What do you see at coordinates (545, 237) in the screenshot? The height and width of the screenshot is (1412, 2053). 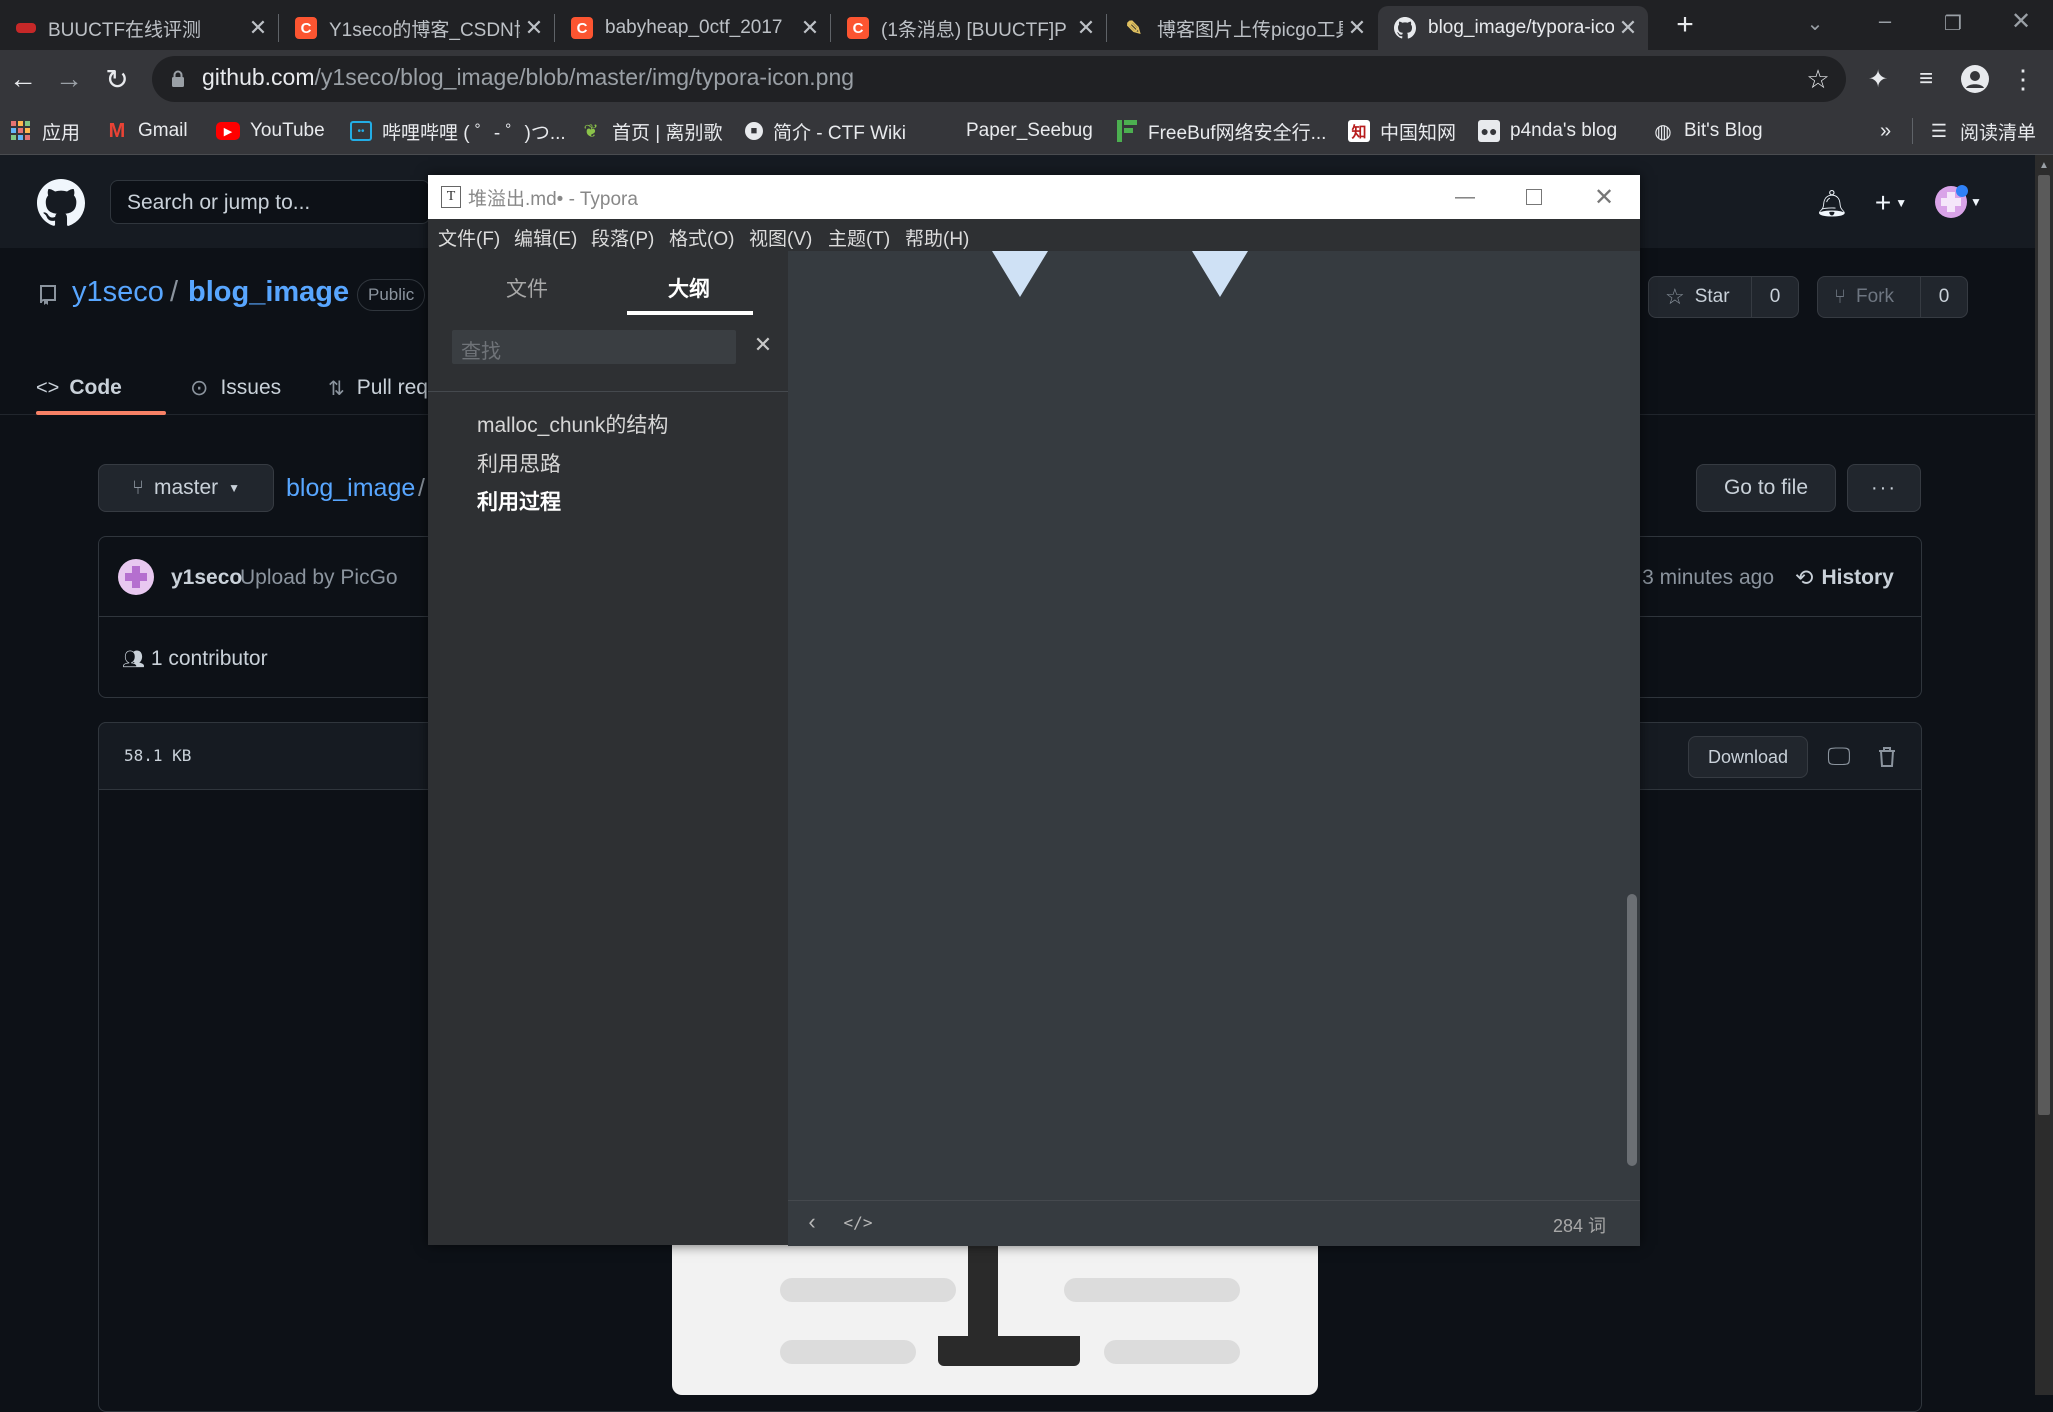 I see `menu-edit: 编辑(E)` at bounding box center [545, 237].